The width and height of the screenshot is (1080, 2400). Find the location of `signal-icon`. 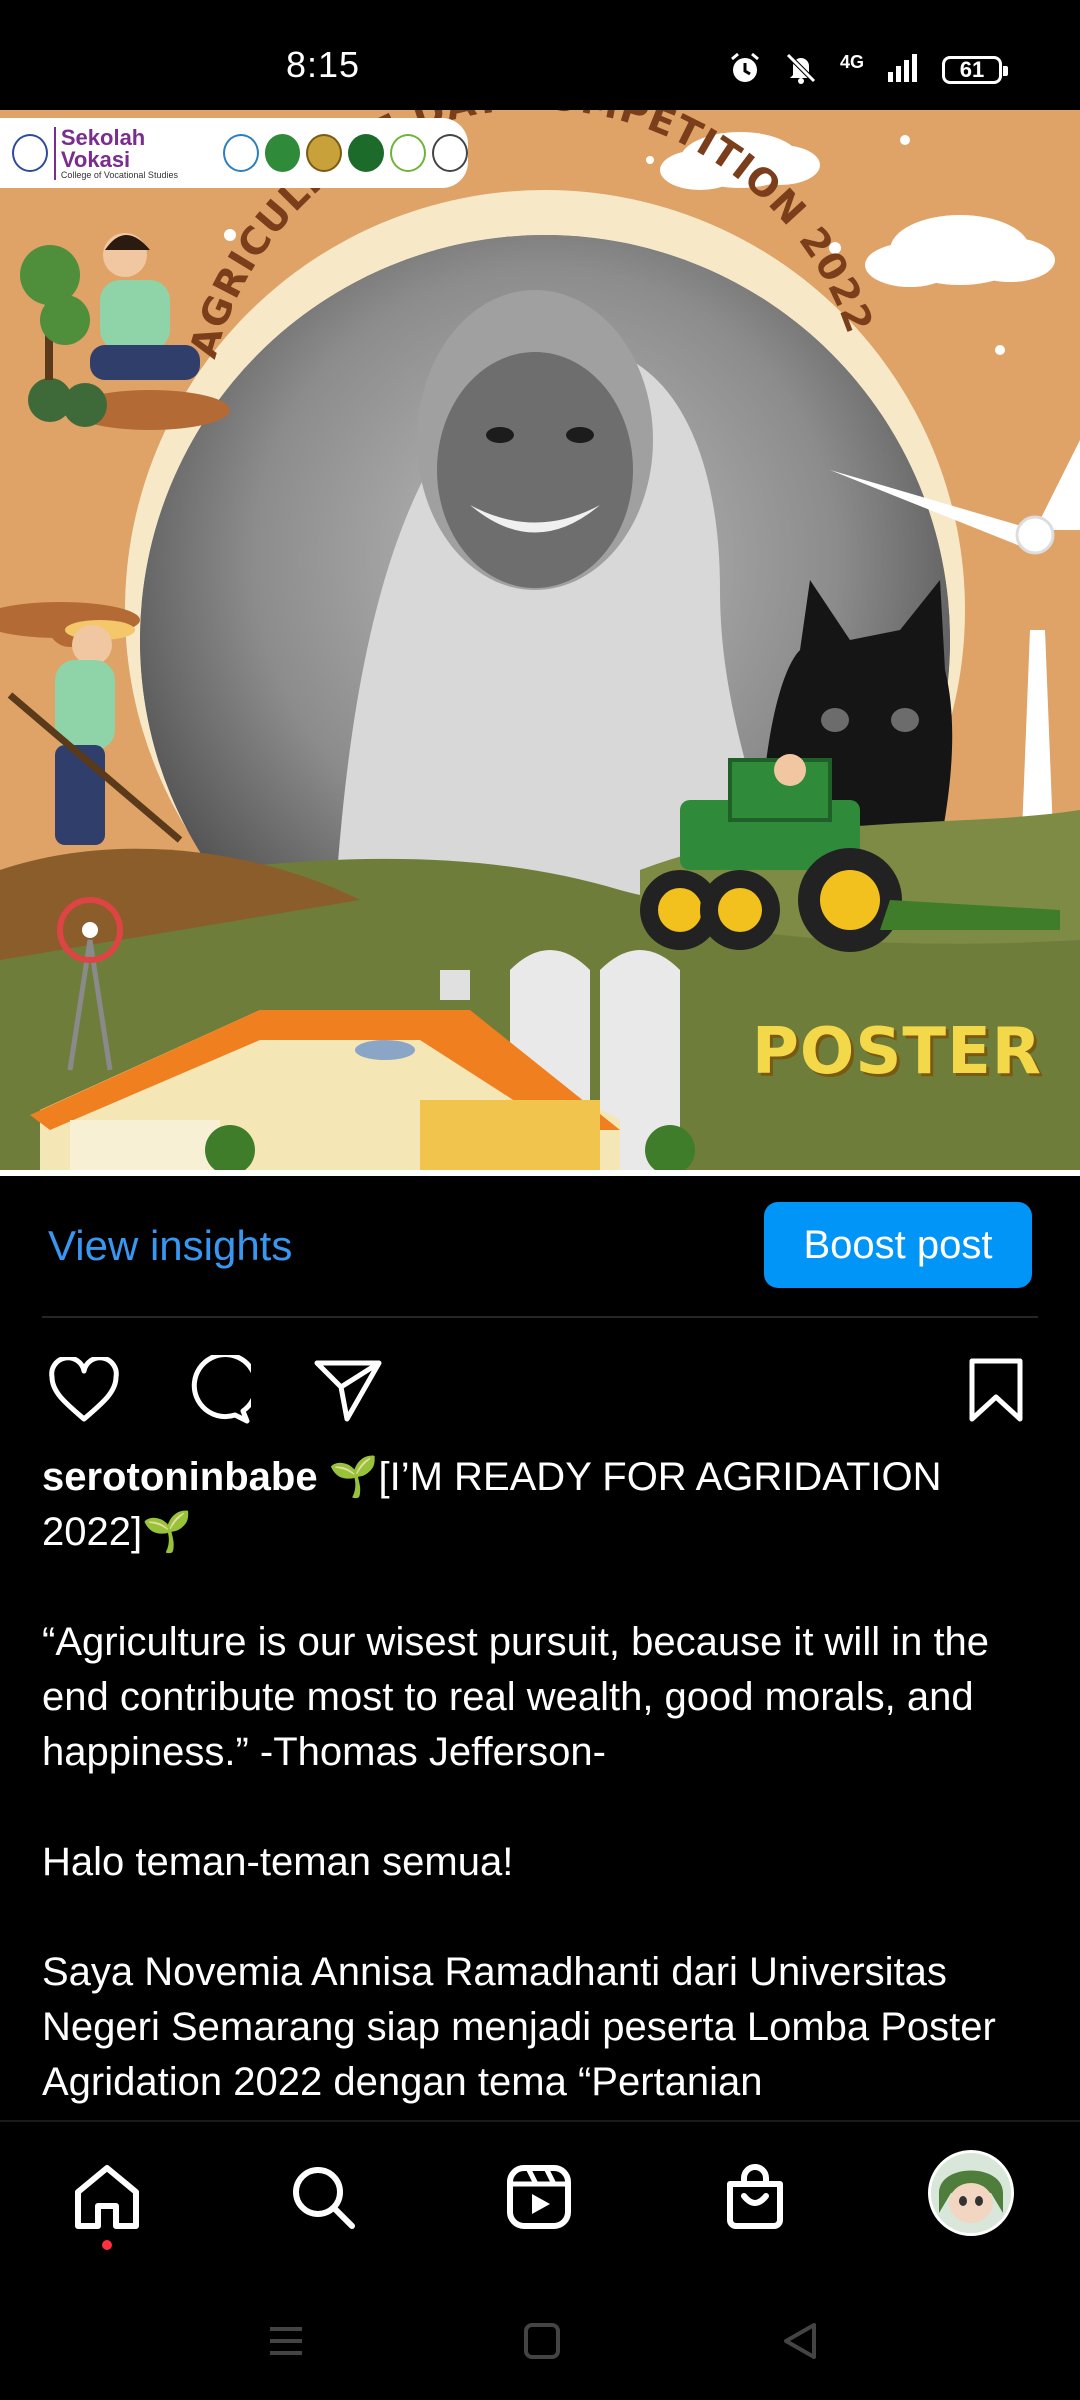

signal-icon is located at coordinates (903, 70).